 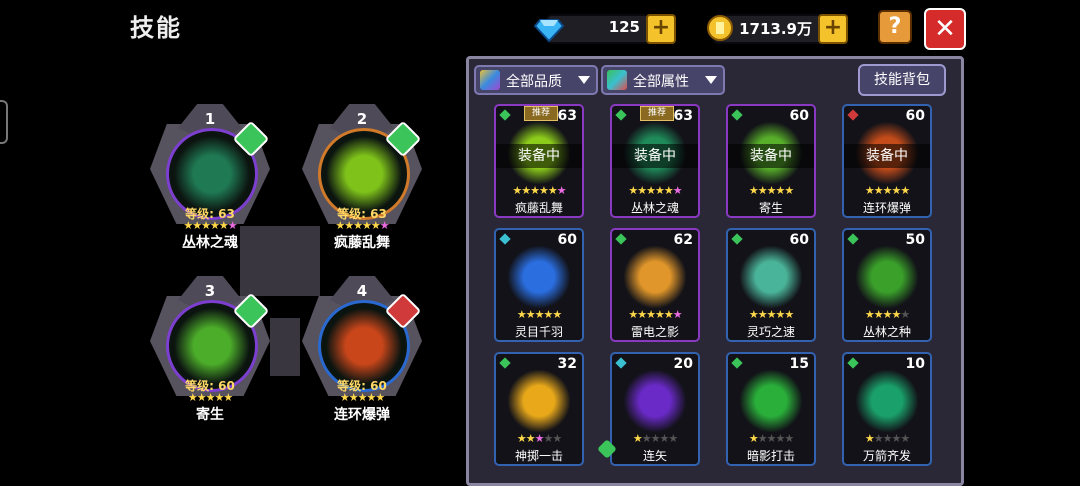 I want to click on skill-name: 神掷一击, so click(x=538, y=456).